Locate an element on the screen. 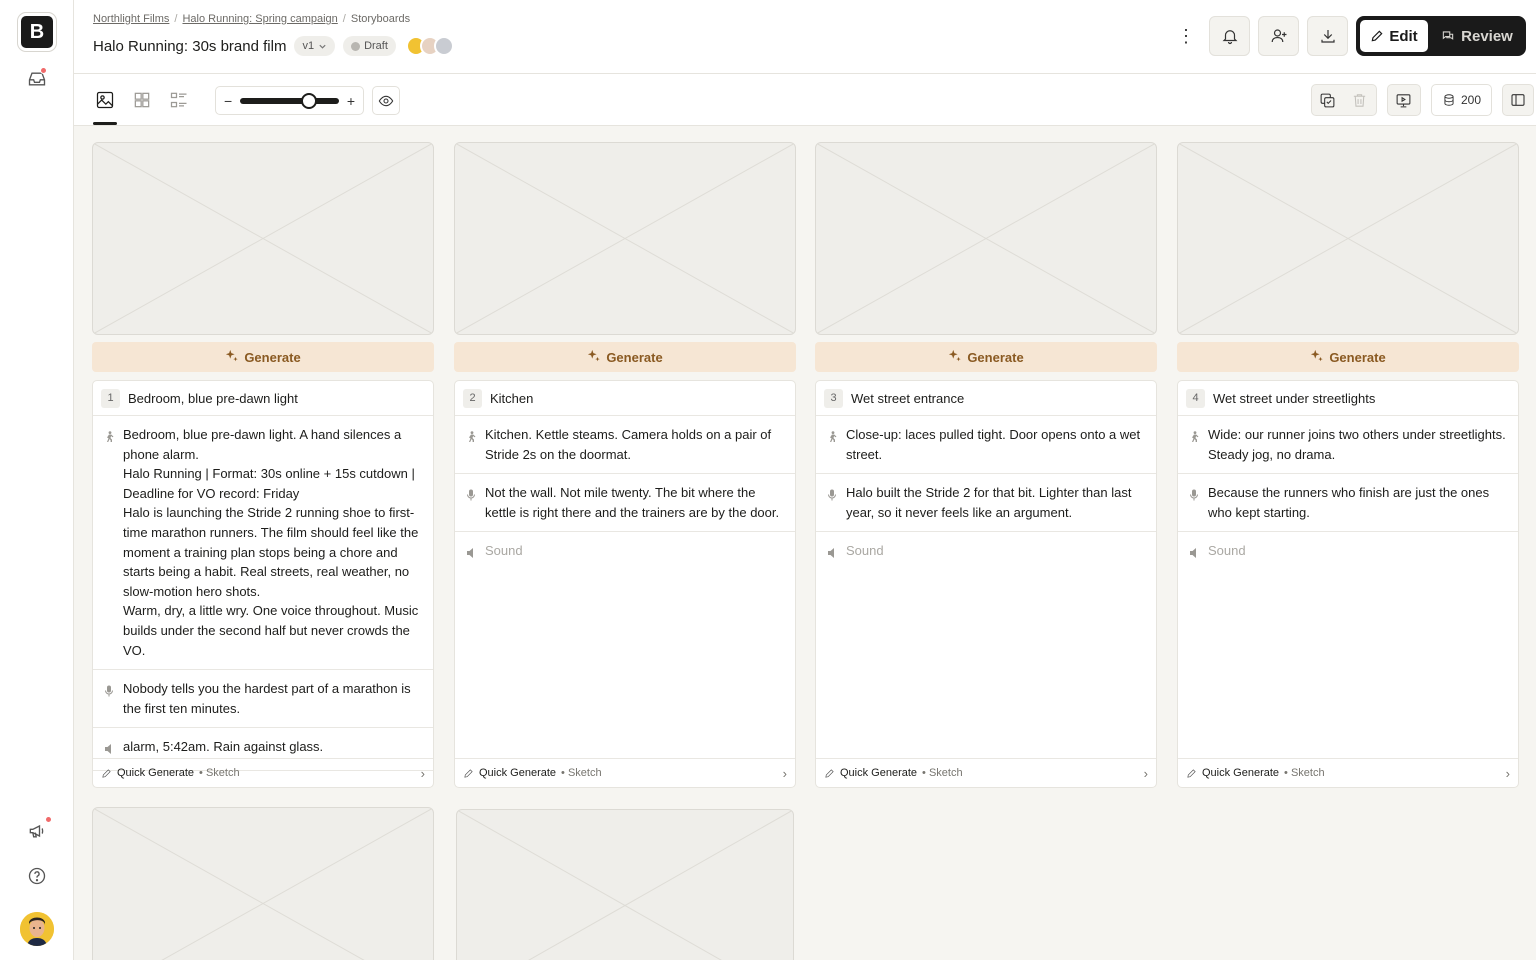 Image resolution: width=1536 pixels, height=960 pixels. status-badge: Draft is located at coordinates (369, 46).